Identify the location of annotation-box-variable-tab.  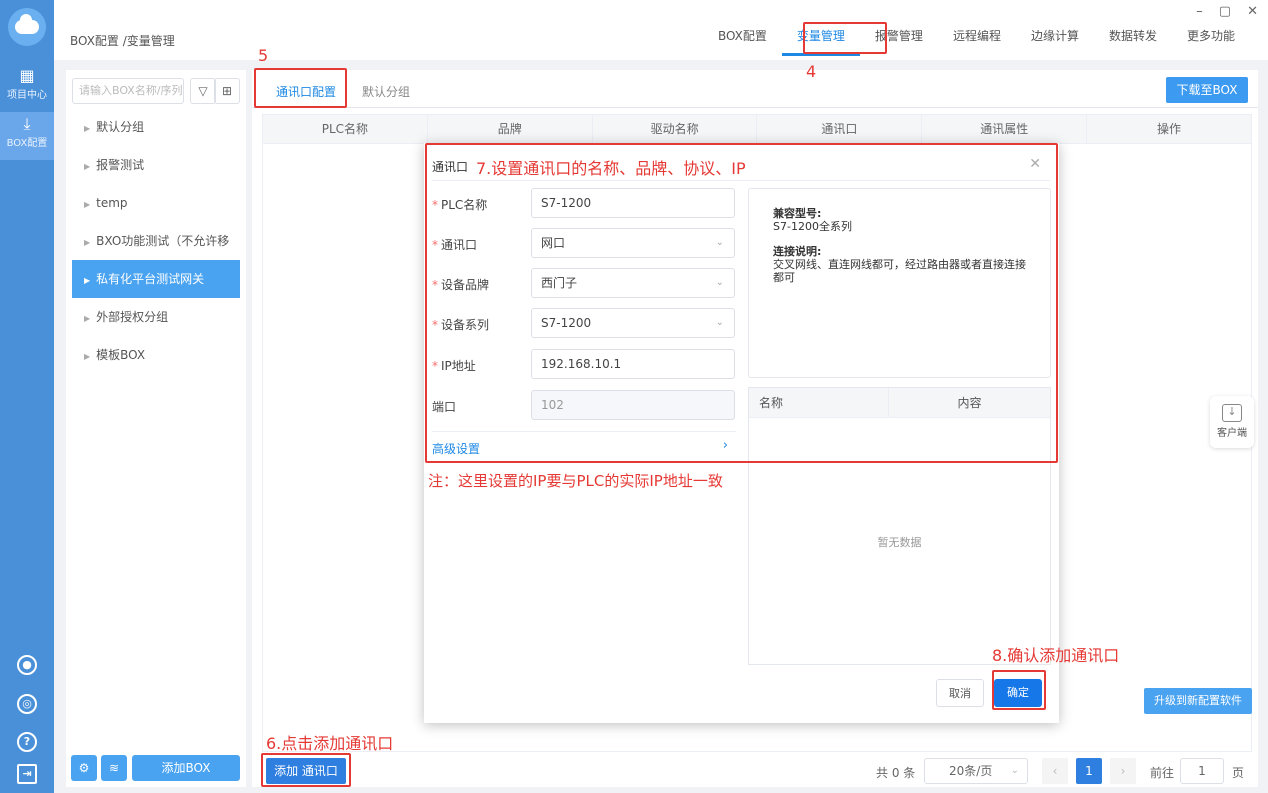
(845, 38).